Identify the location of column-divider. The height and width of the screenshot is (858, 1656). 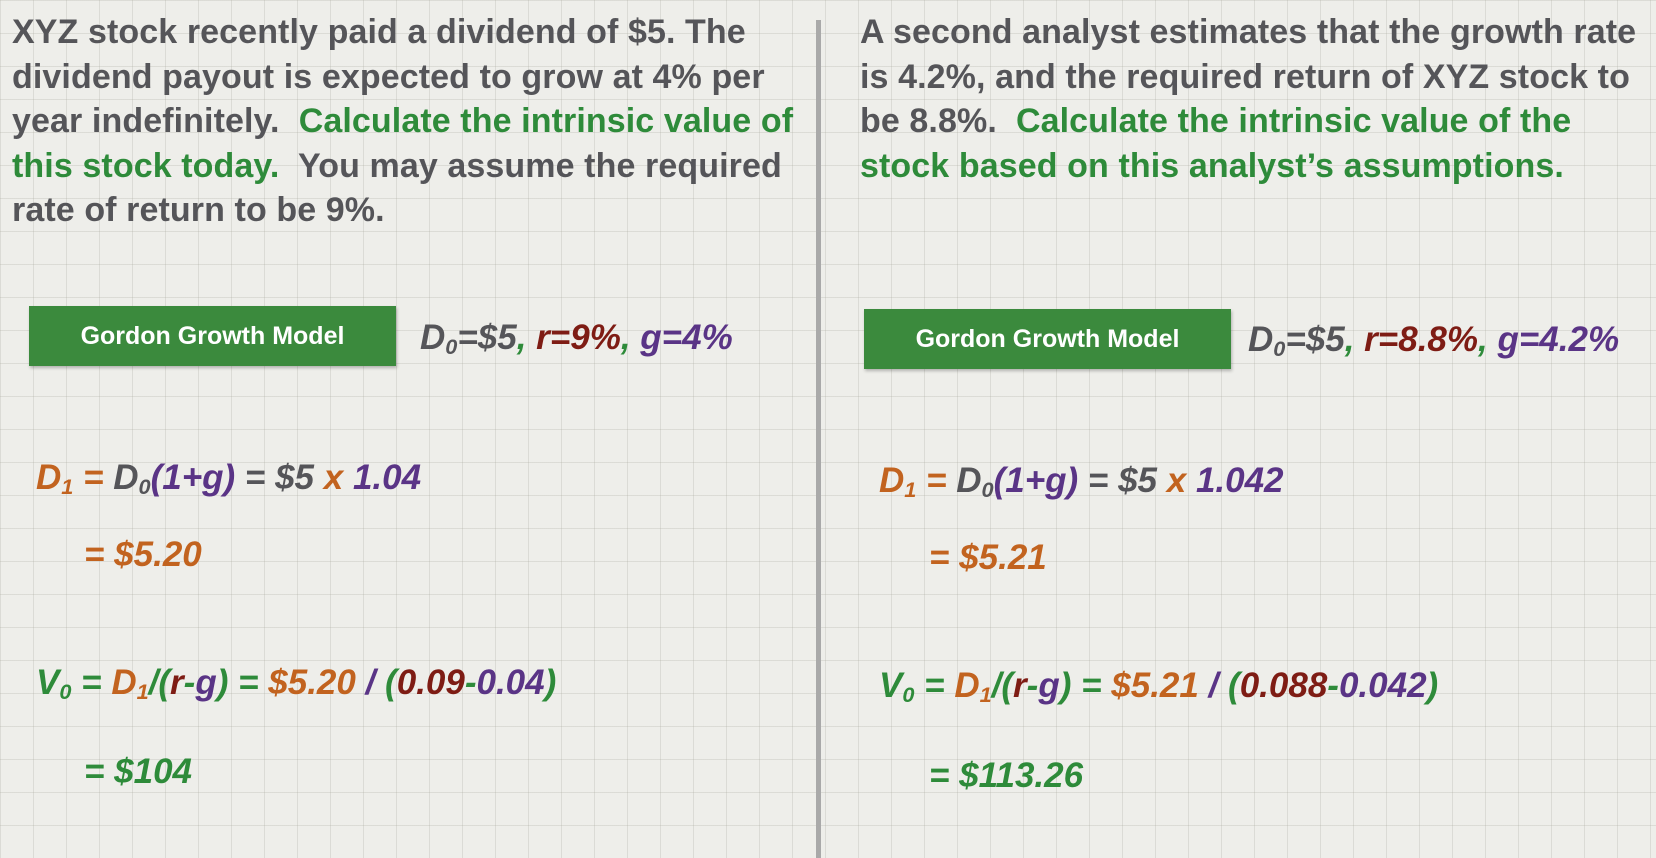
(818, 439).